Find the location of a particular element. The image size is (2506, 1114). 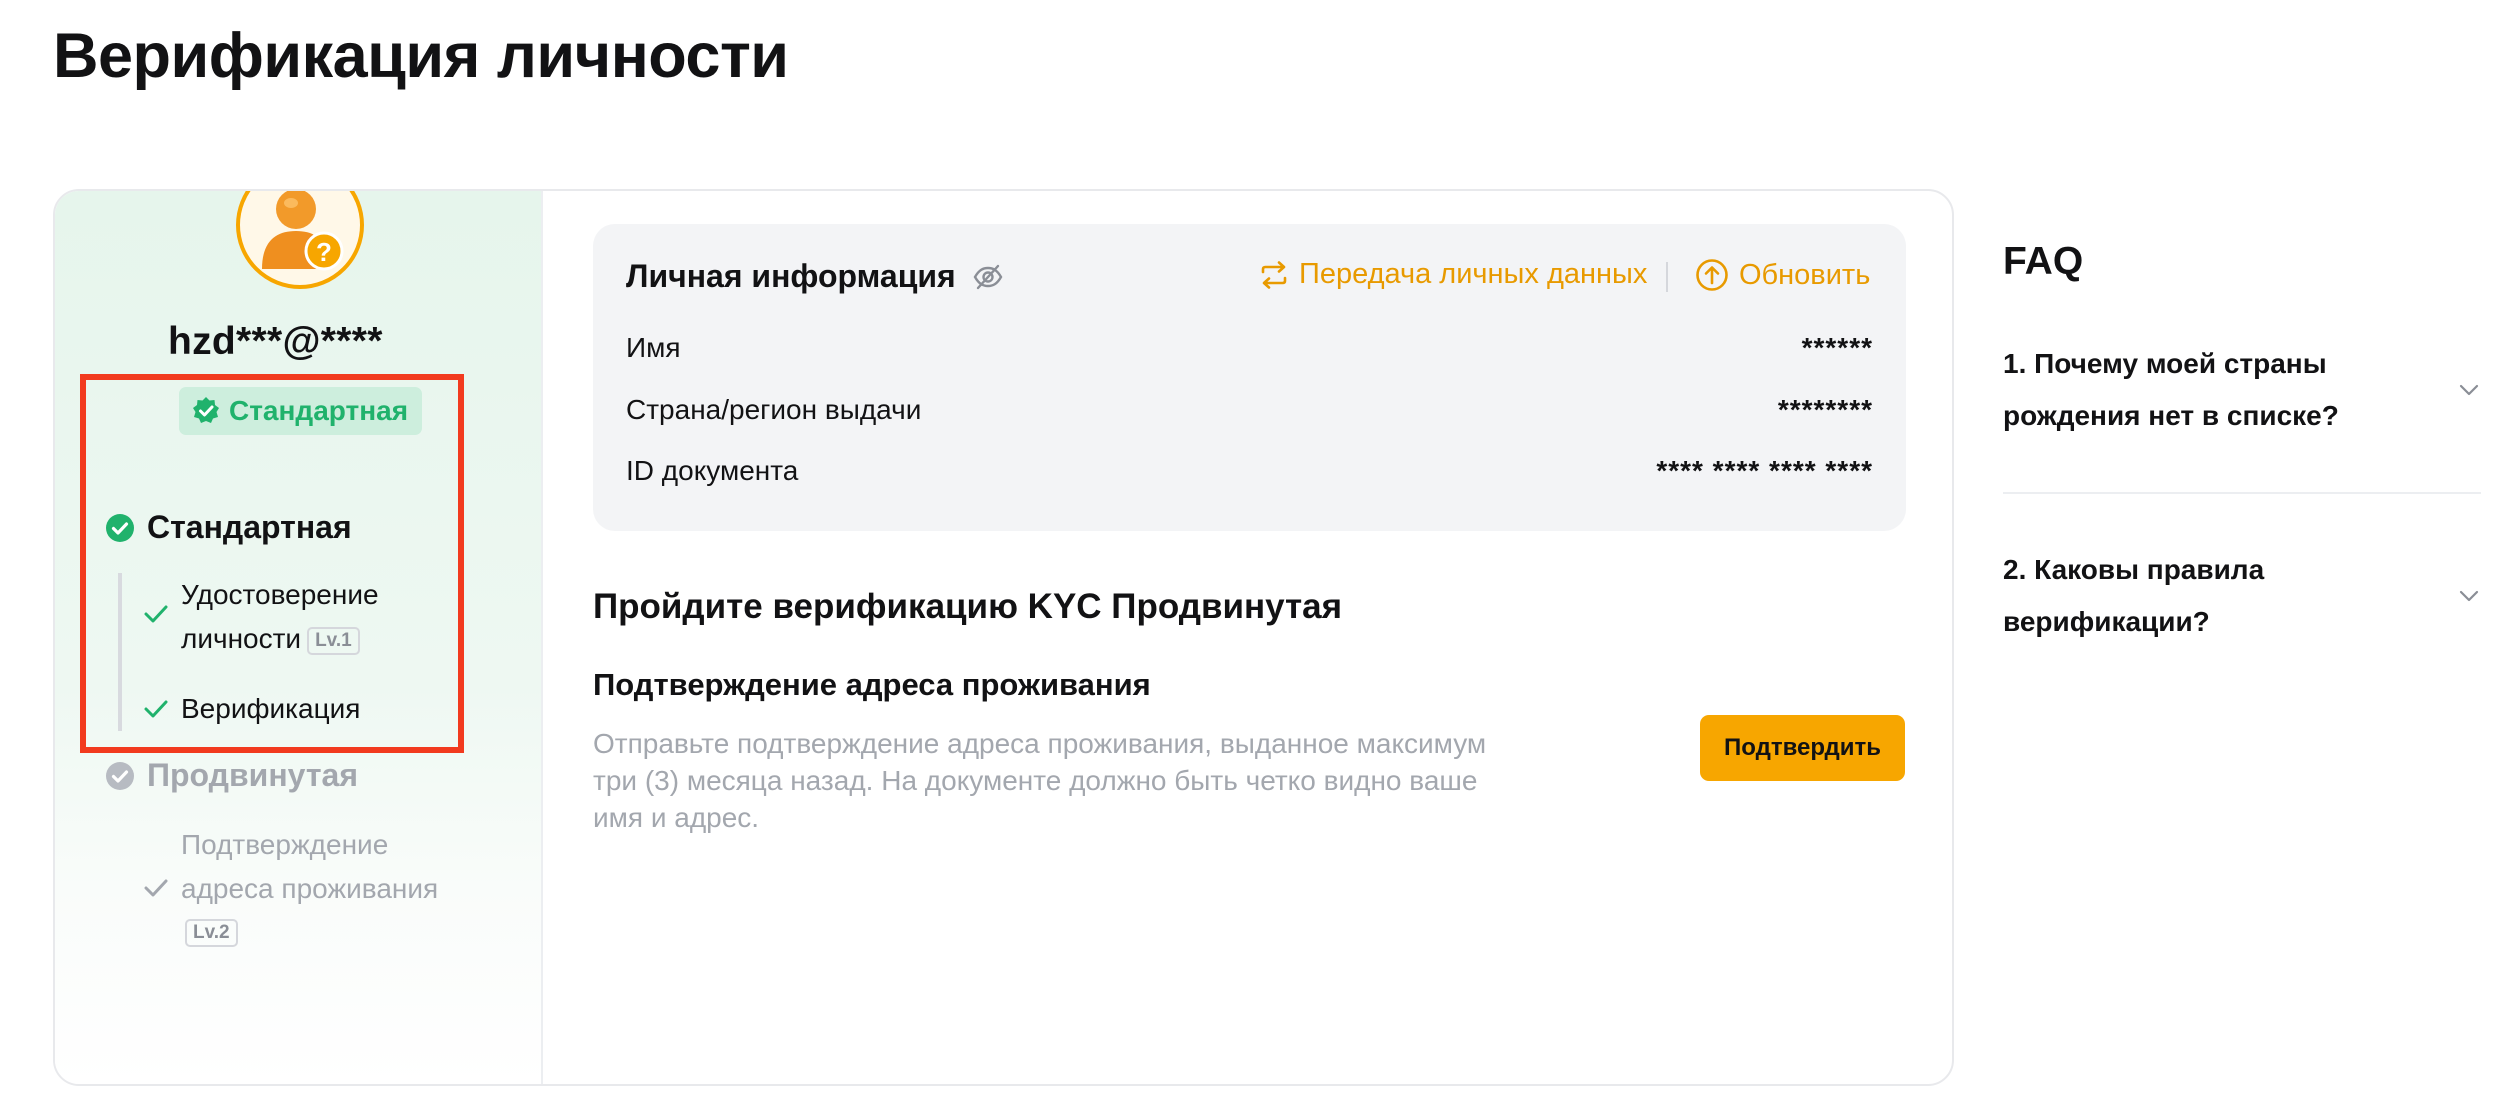

transfer-data-link: Передача личных данных is located at coordinates (1453, 274).